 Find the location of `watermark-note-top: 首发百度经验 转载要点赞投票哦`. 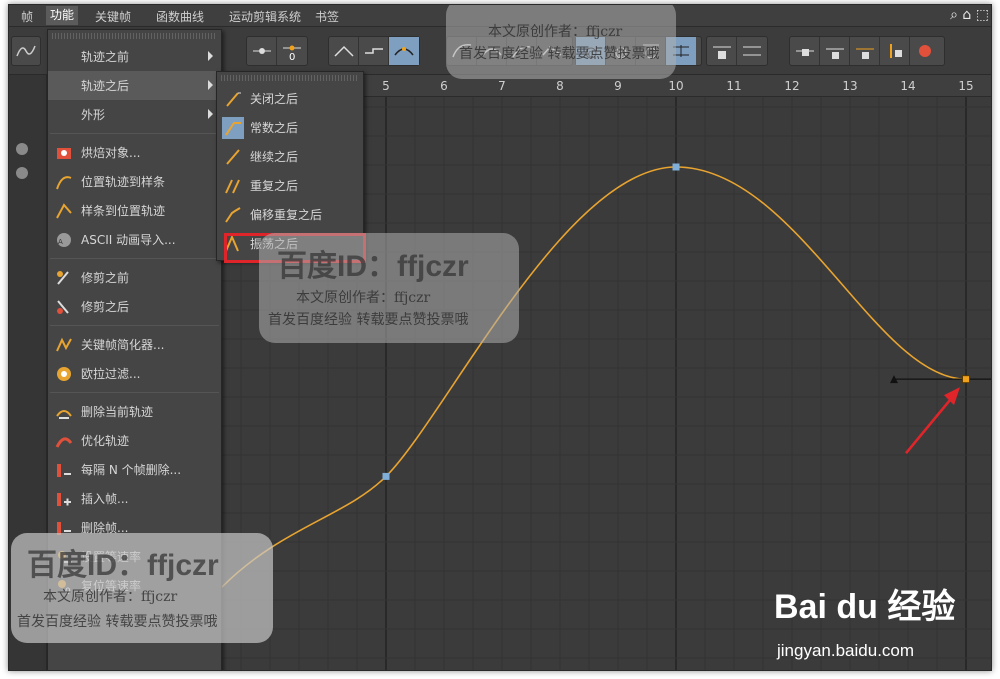

watermark-note-top: 首发百度经验 转载要点赞投票哦 is located at coordinates (559, 54).